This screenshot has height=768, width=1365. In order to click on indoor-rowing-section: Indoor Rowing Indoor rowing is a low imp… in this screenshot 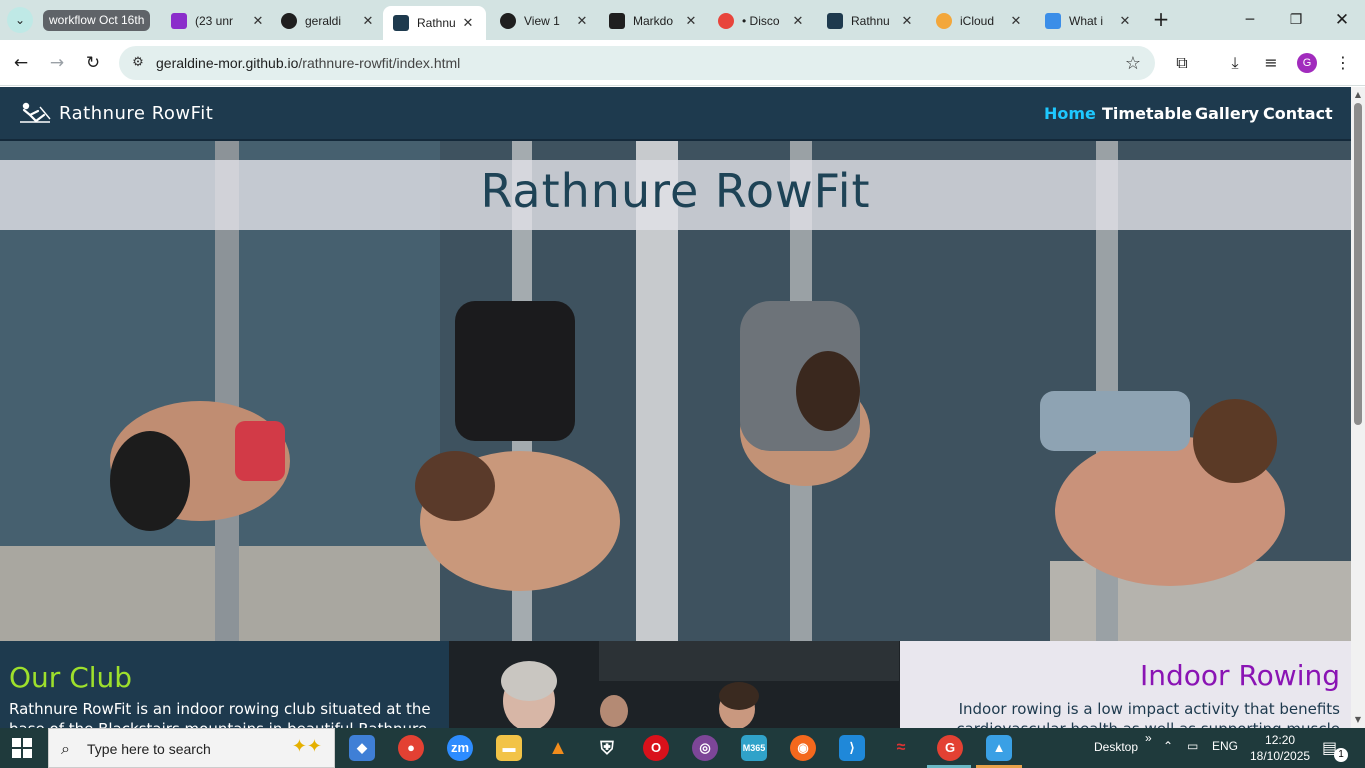, I will do `click(1125, 684)`.